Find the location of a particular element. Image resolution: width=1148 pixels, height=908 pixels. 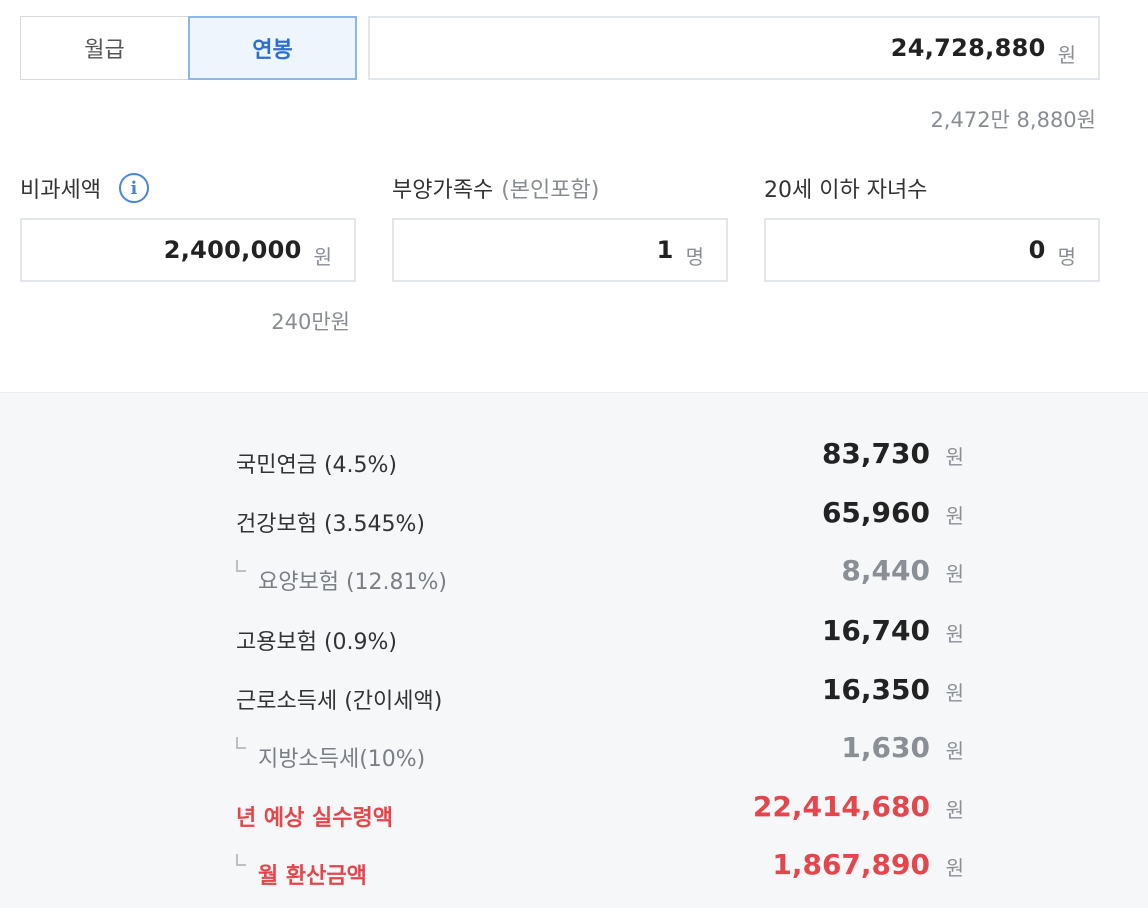

children-value: 0 is located at coordinates (1037, 250).